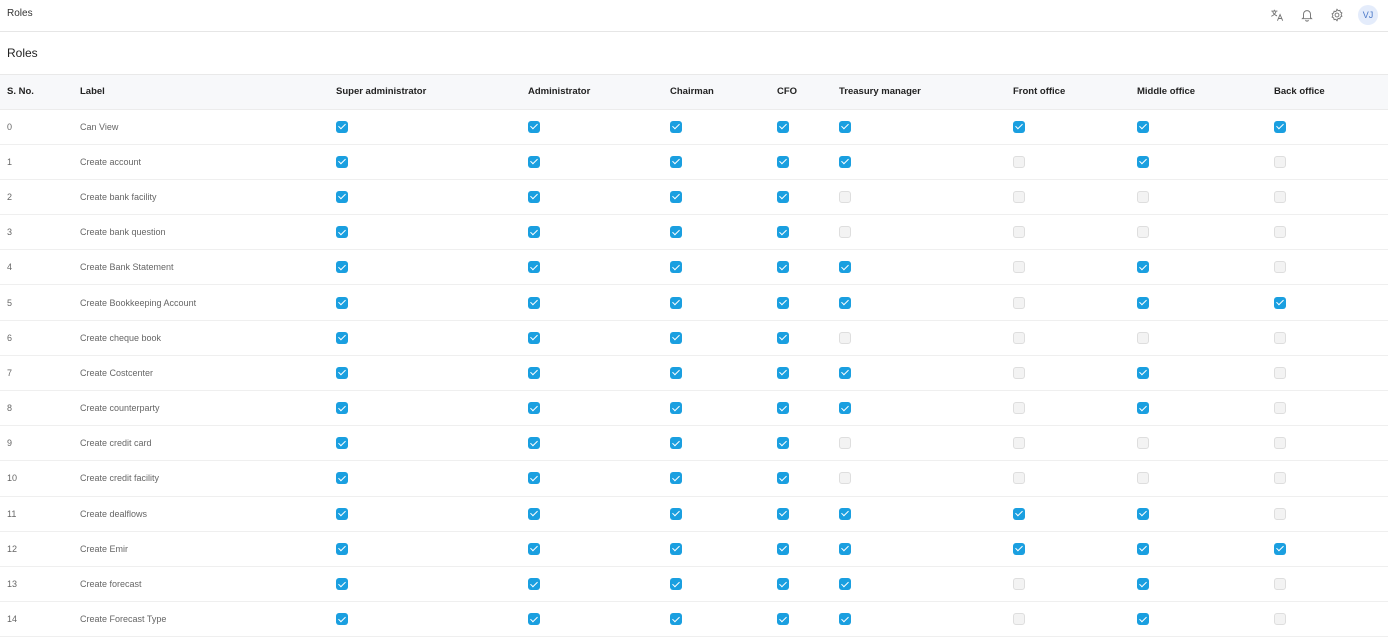 The image size is (1388, 641). I want to click on bell-icon, so click(1307, 15).